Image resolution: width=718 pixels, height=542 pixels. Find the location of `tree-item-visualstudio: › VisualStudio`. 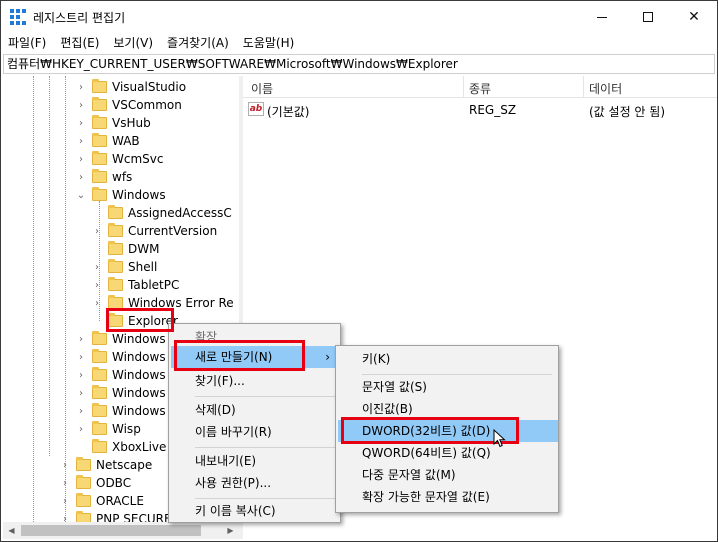

tree-item-visualstudio: › VisualStudio is located at coordinates (130, 87).